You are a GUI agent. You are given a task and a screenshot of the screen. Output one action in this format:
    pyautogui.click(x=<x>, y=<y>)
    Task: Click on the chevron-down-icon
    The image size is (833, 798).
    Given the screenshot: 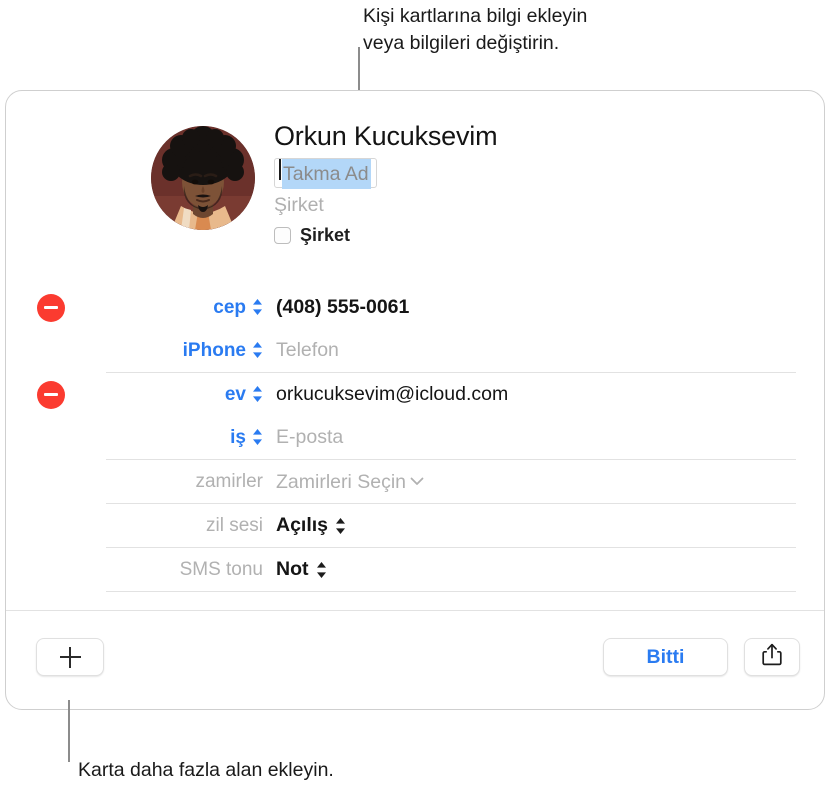 What is the action you would take?
    pyautogui.click(x=417, y=480)
    